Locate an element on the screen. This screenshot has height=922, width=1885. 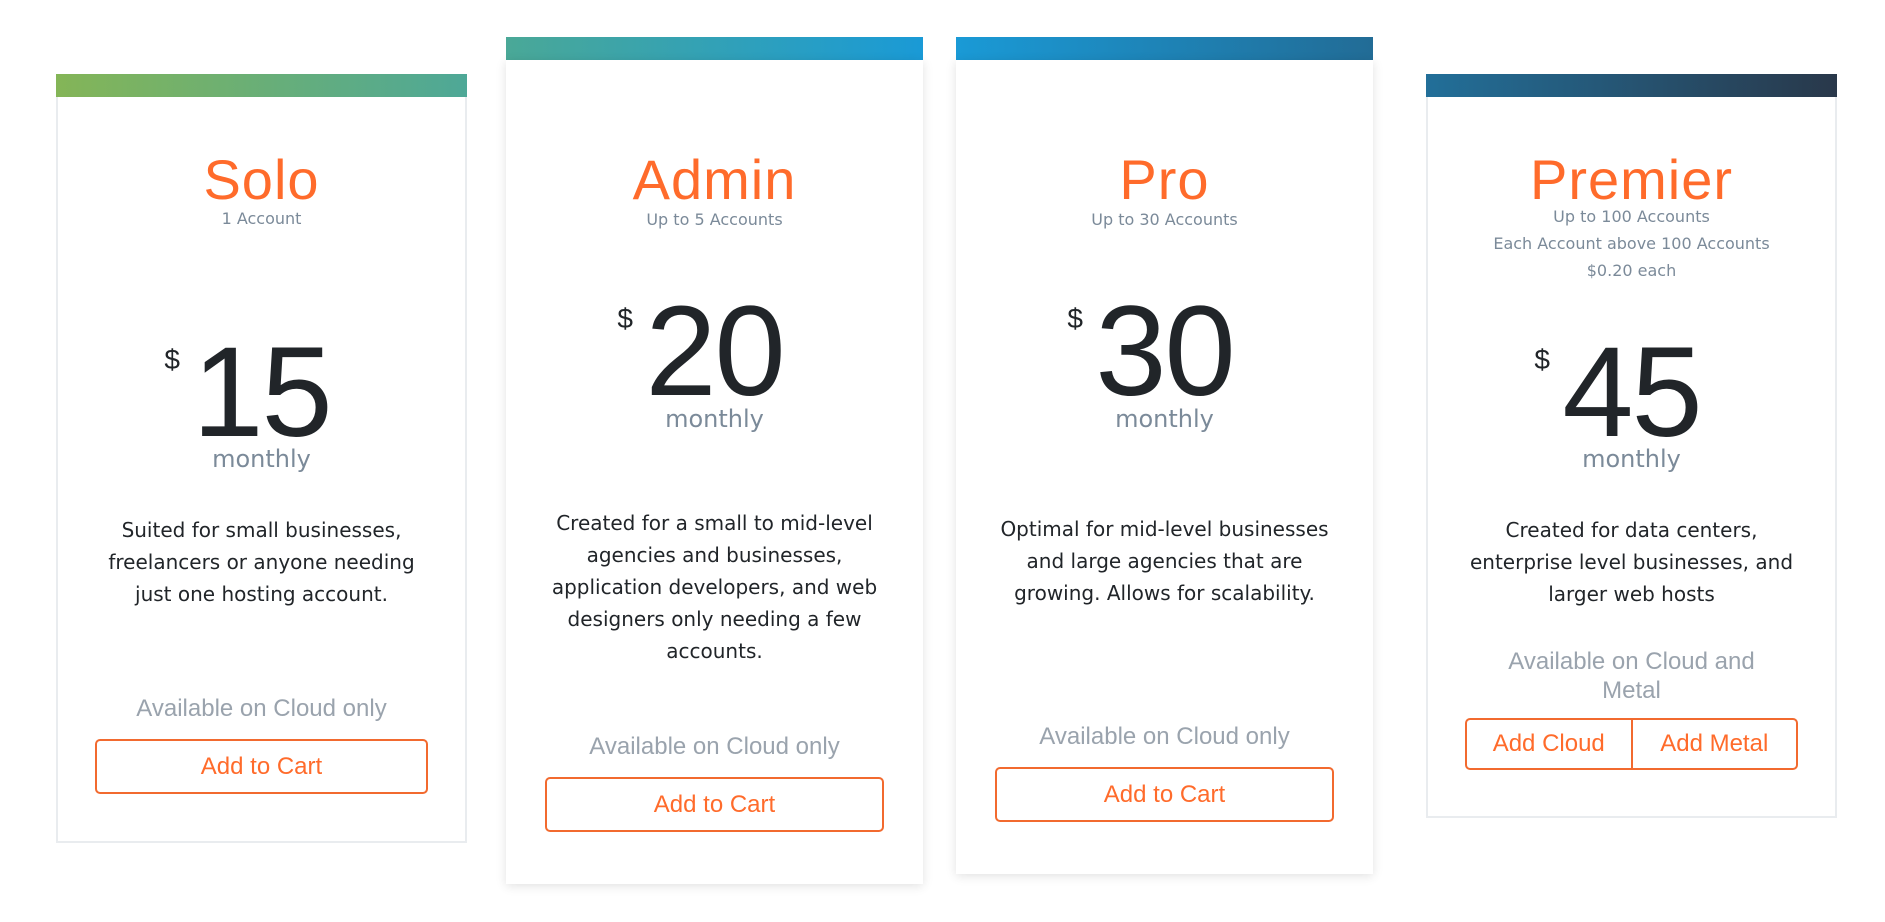
plan-name: Pro is located at coordinates (1164, 179).